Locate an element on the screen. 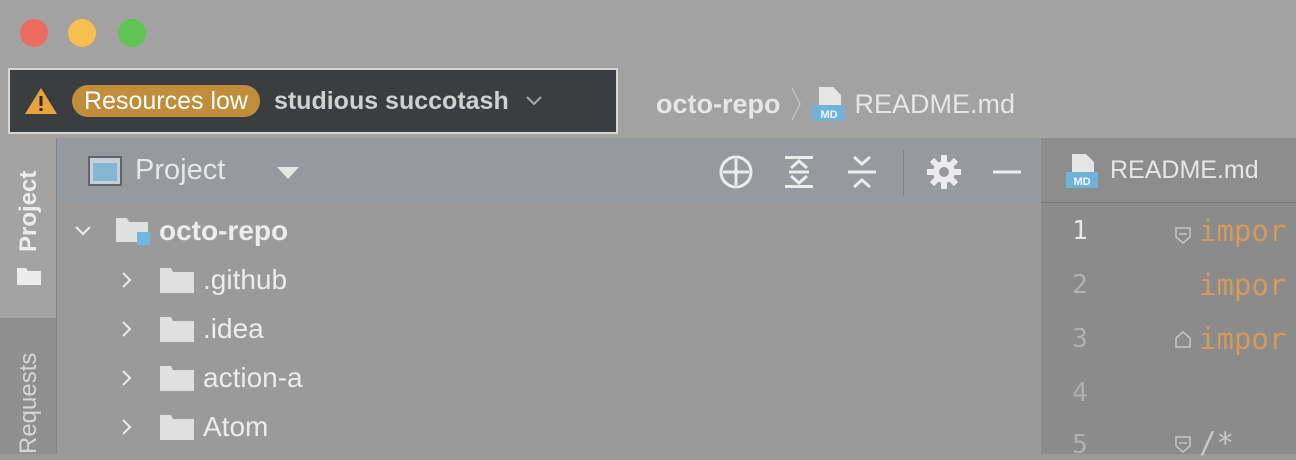 The width and height of the screenshot is (1296, 460). tree-item: .idea is located at coordinates (190, 329).